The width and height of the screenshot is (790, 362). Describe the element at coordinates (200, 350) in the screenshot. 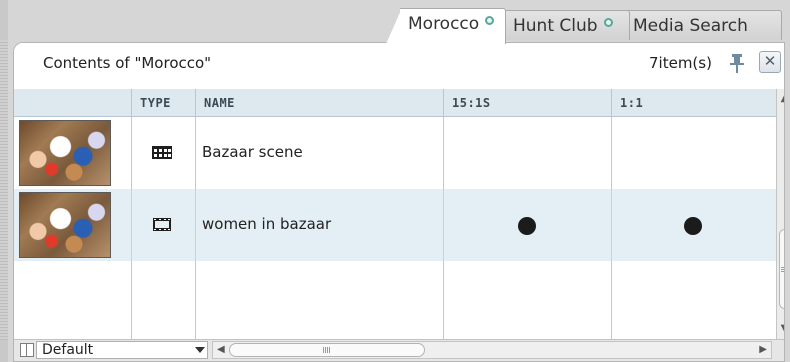

I see `chevron-down-icon` at that location.